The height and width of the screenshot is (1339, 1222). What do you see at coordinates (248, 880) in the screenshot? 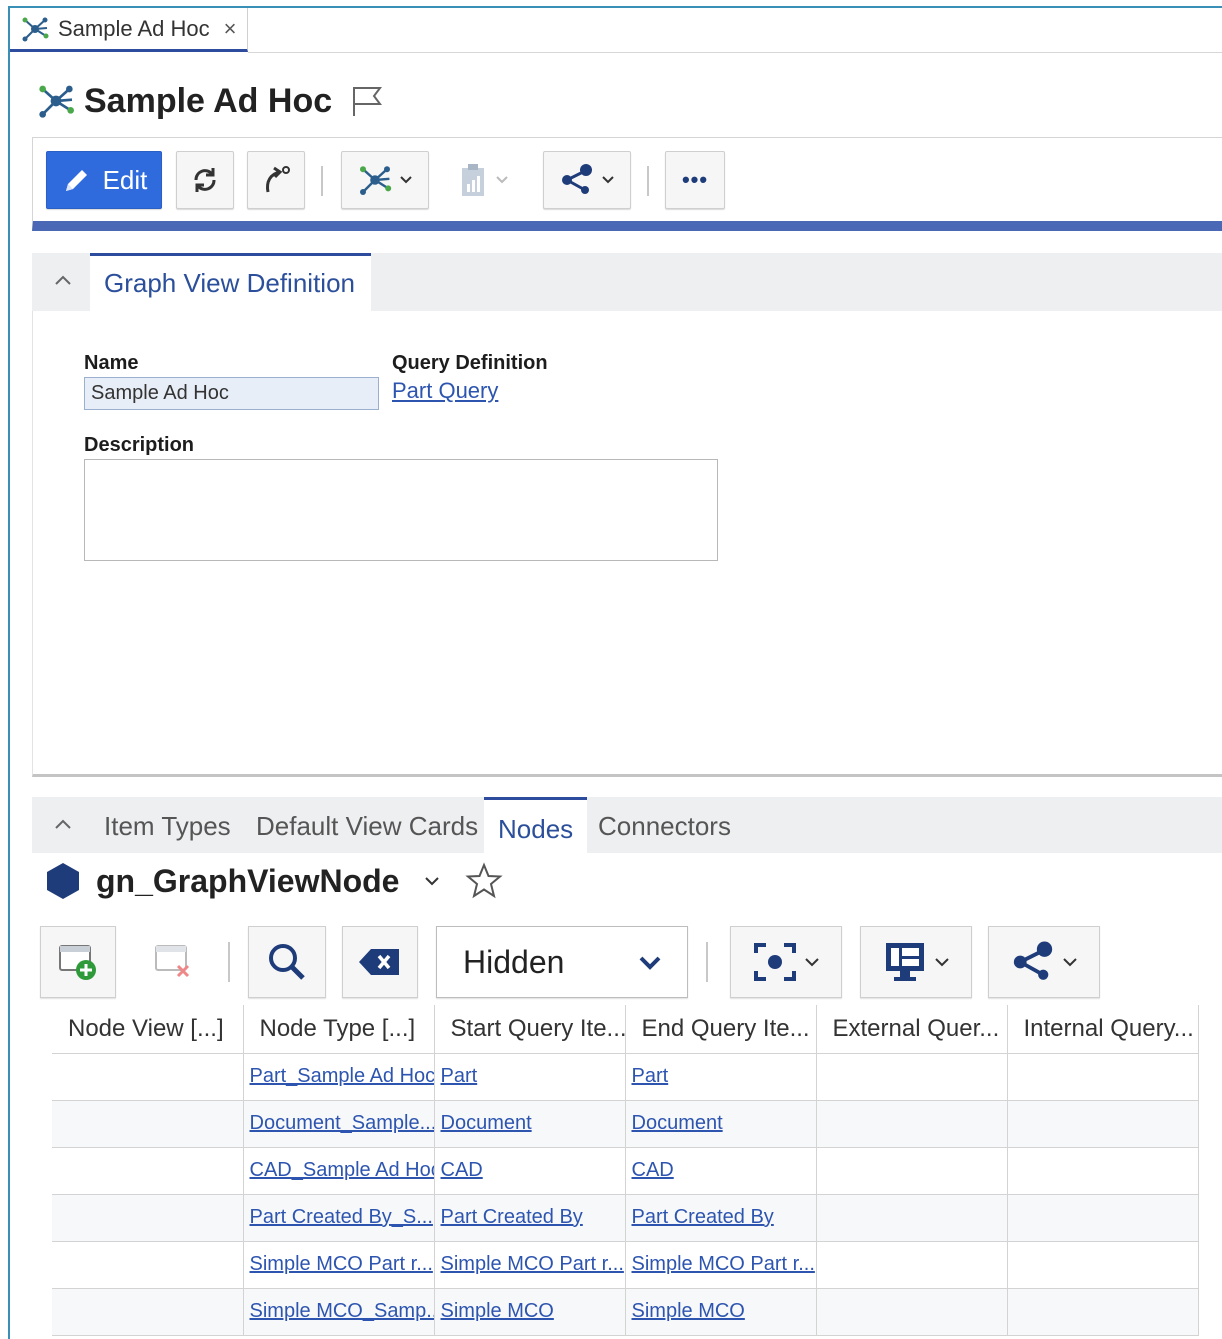
I see `itemtype-name: gn_GraphViewNode` at bounding box center [248, 880].